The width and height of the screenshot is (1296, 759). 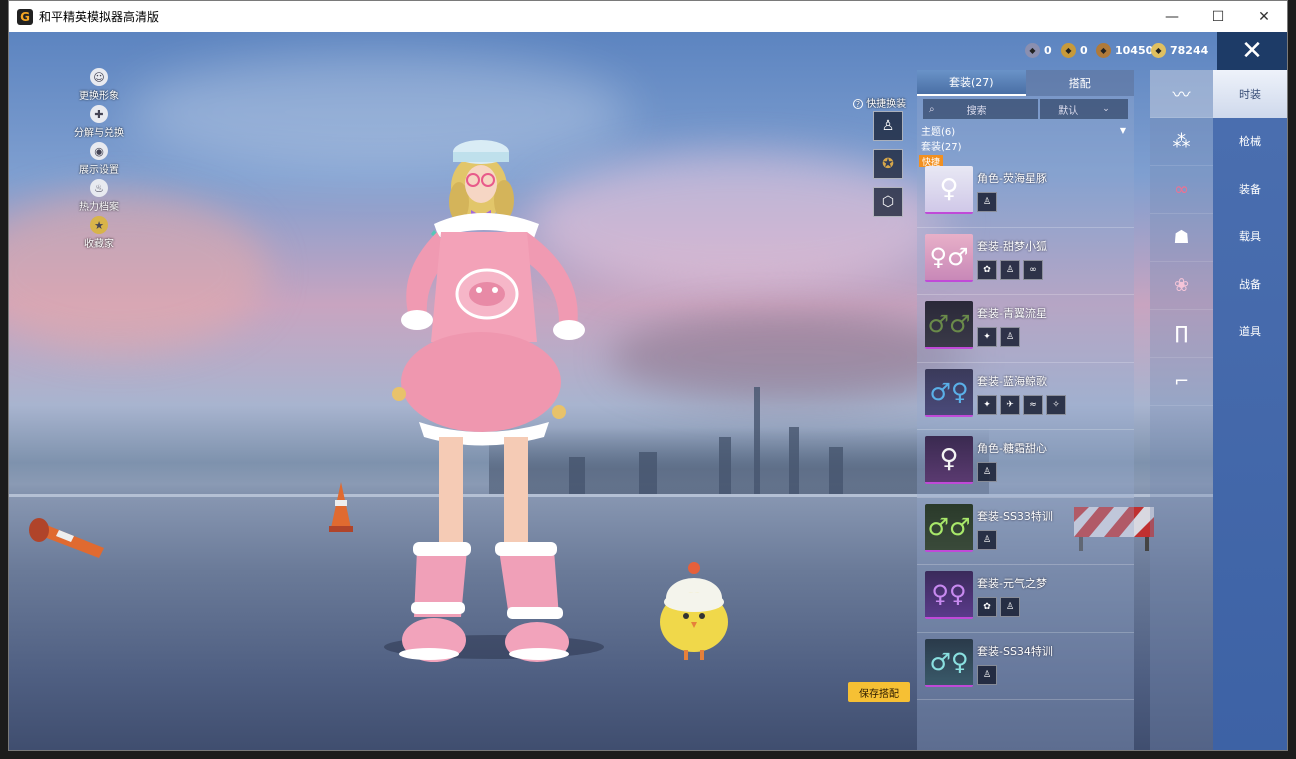 What do you see at coordinates (99, 225) in the screenshot?
I see `collector-badge-icon: ★` at bounding box center [99, 225].